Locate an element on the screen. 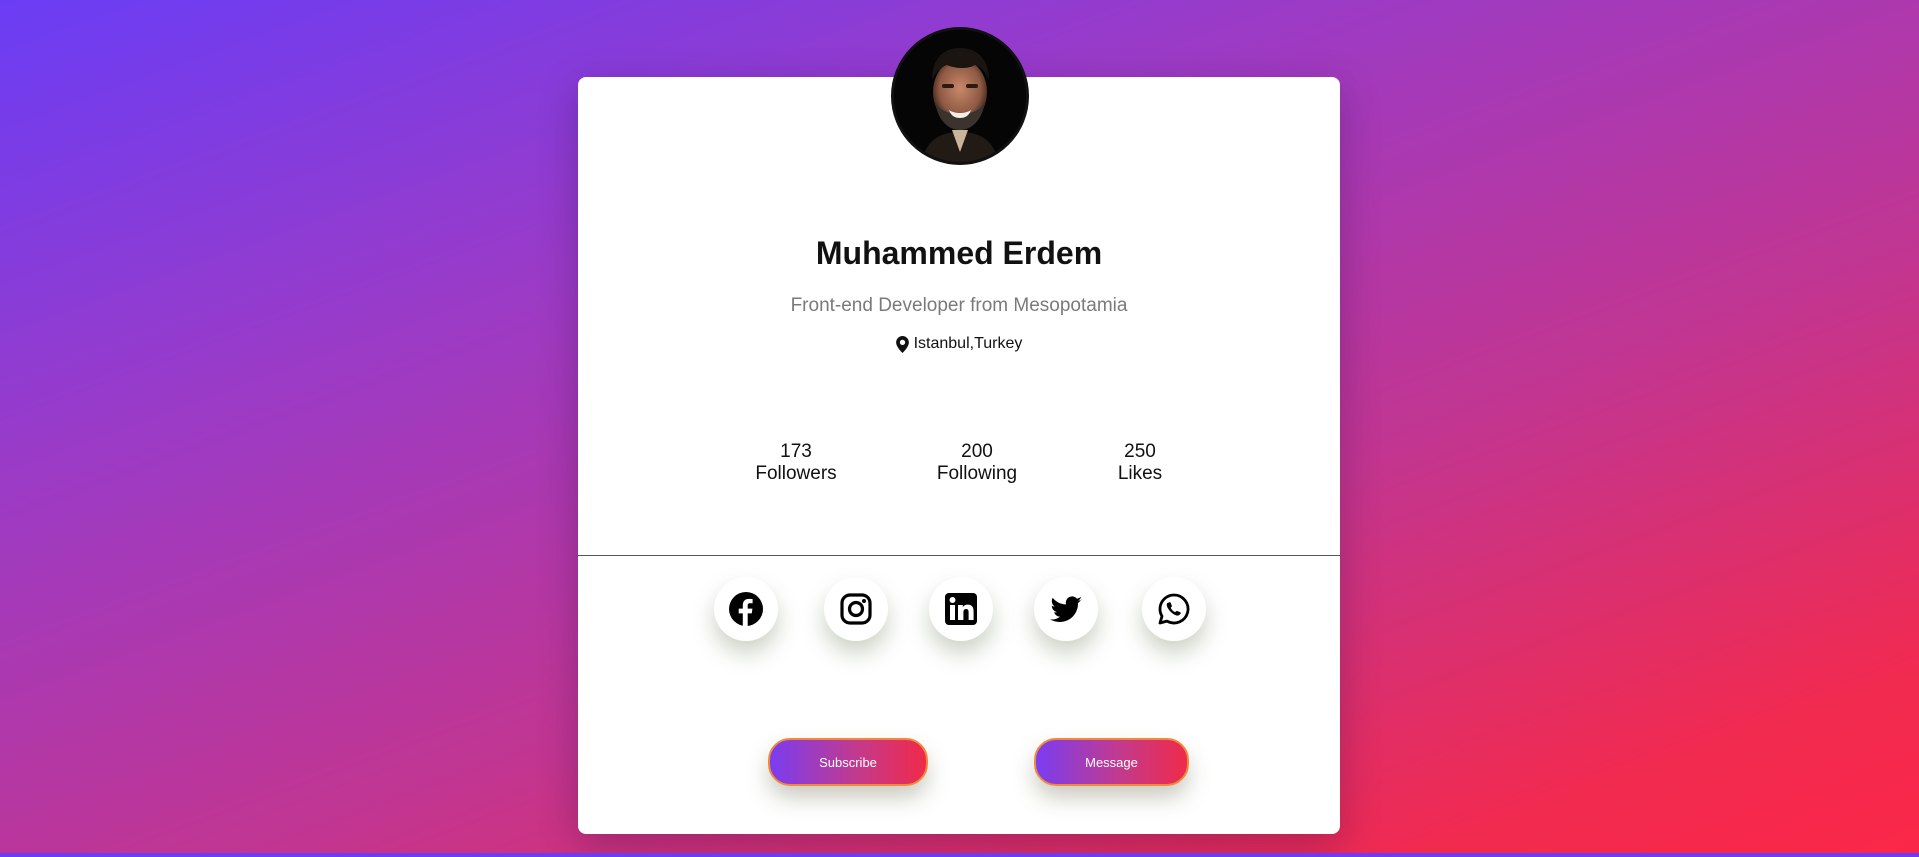 This screenshot has height=857, width=1919. profile-photo is located at coordinates (960, 96).